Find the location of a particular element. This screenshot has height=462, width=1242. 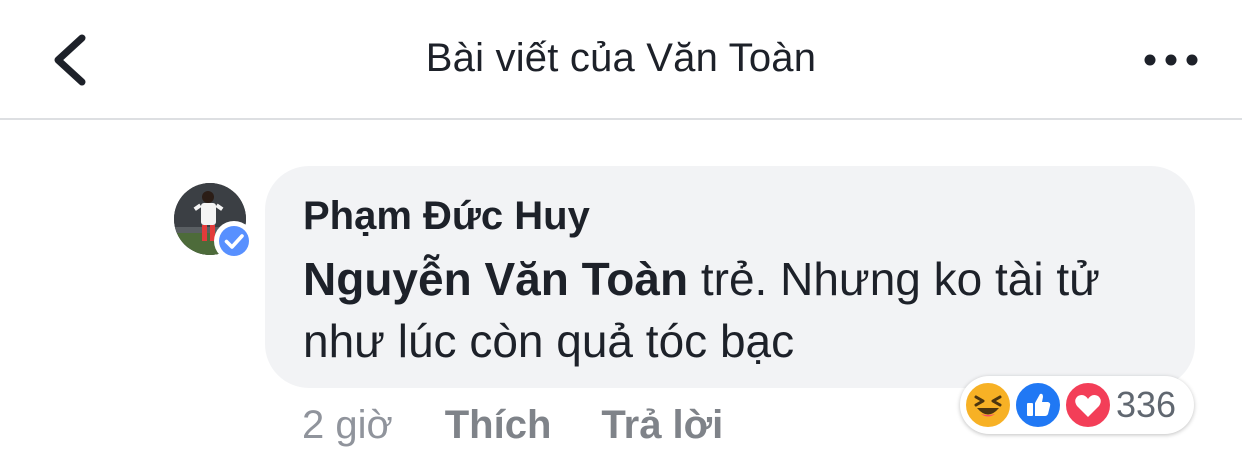

comment-author: Phạm Đức Huy is located at coordinates (446, 216).